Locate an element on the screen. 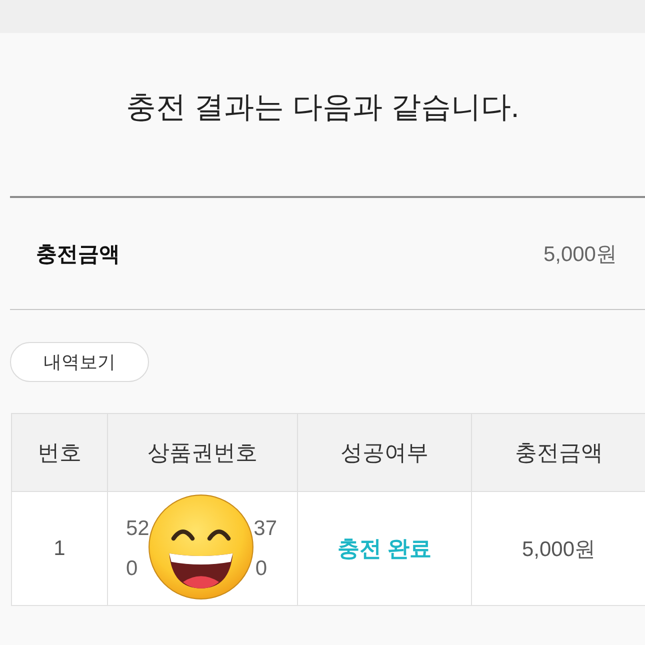 The width and height of the screenshot is (645, 645). status-cell: 충전 완료 is located at coordinates (385, 549).